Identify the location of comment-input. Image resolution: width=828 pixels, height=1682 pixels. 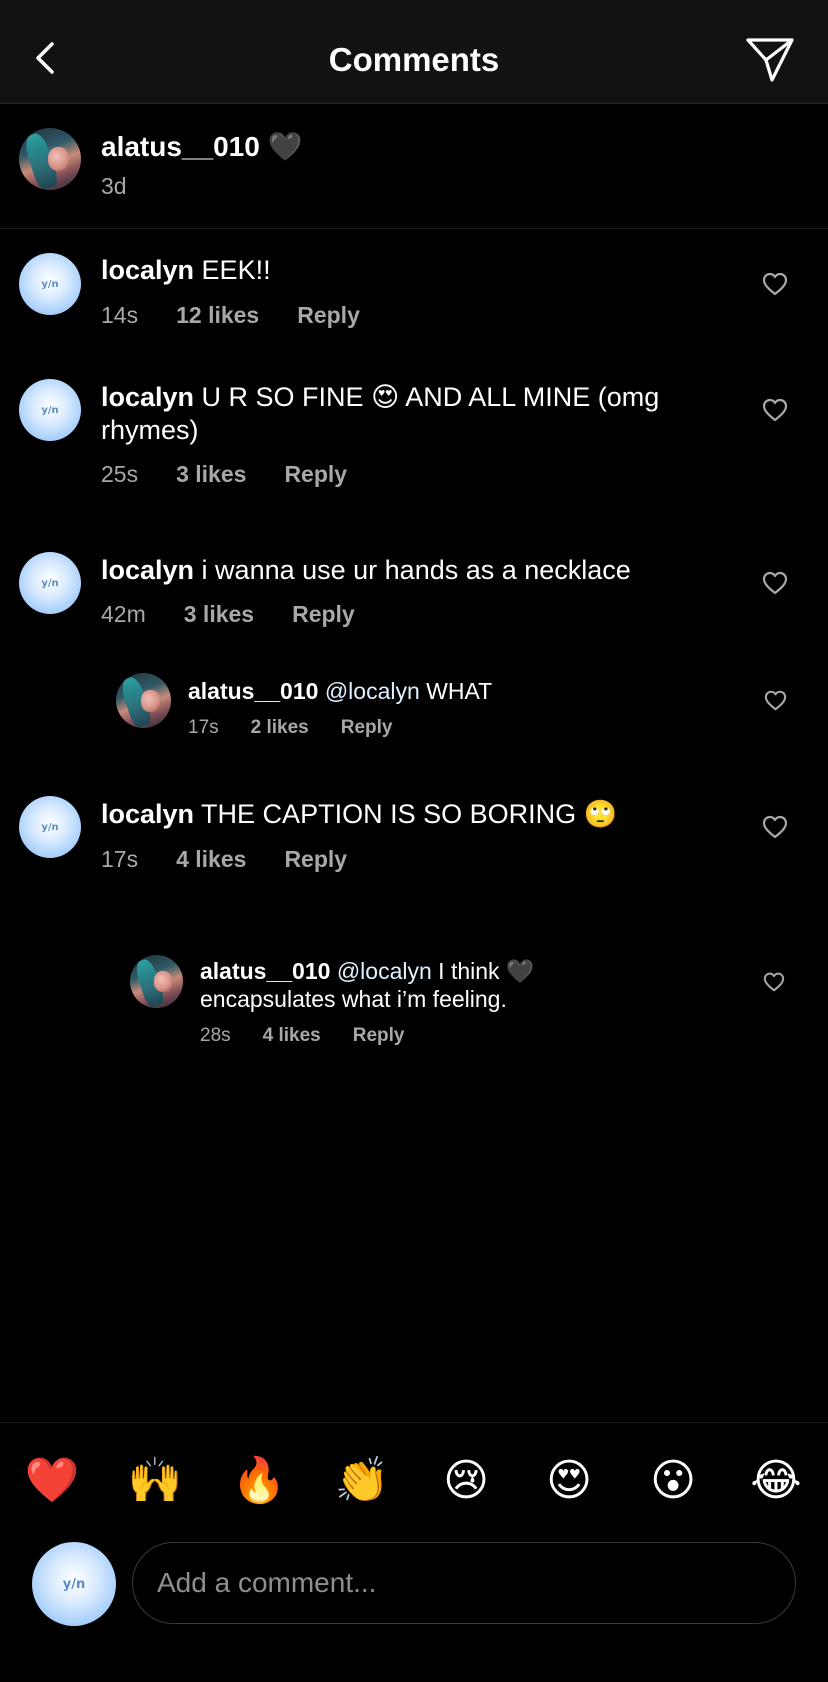
(464, 1583).